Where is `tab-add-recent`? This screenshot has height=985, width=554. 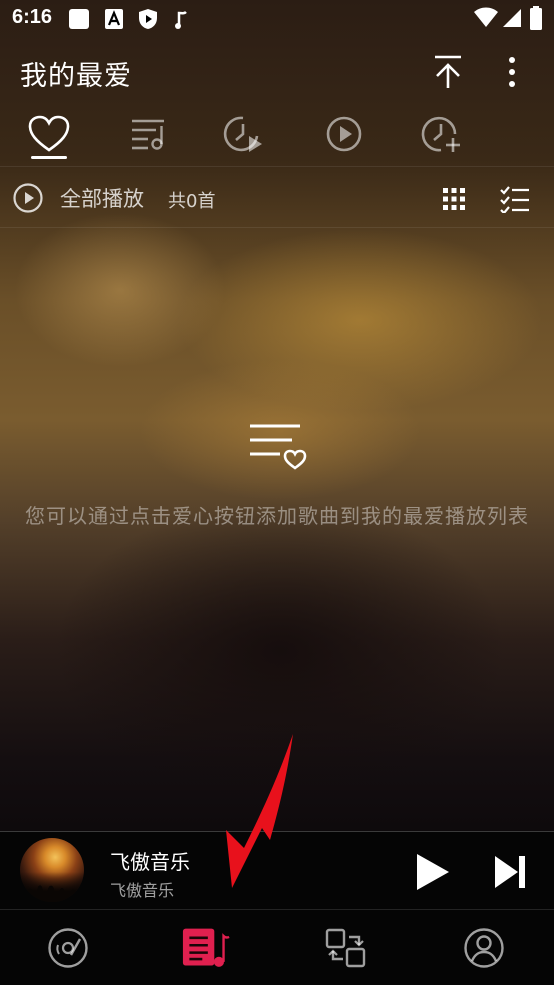 tab-add-recent is located at coordinates (442, 134).